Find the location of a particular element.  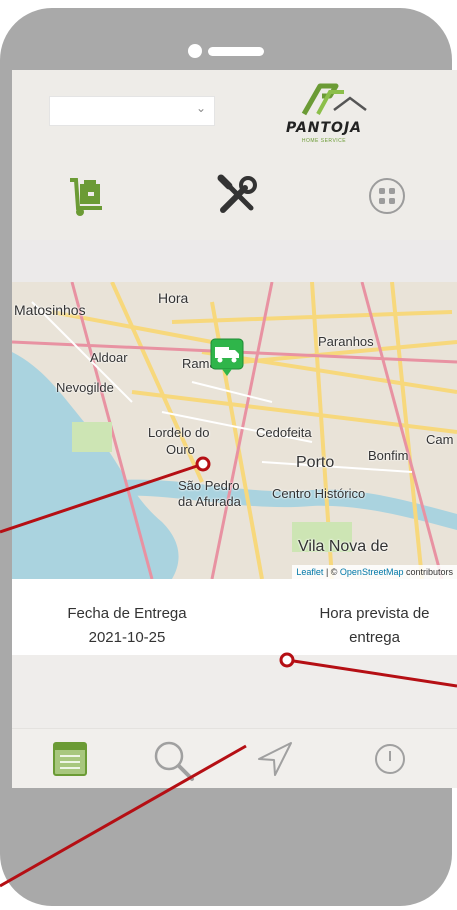

pantoja-logo: PANTOJA HOME SERVICE is located at coordinates (324, 115).